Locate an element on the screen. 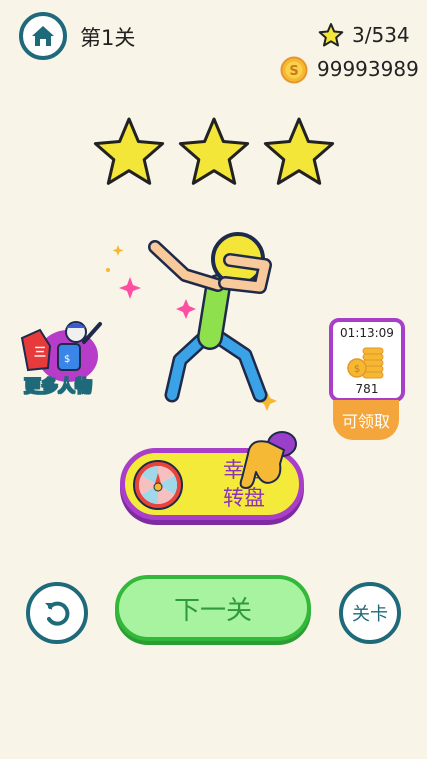 This screenshot has height=759, width=427. level-select-label: 关卡 is located at coordinates (370, 614).